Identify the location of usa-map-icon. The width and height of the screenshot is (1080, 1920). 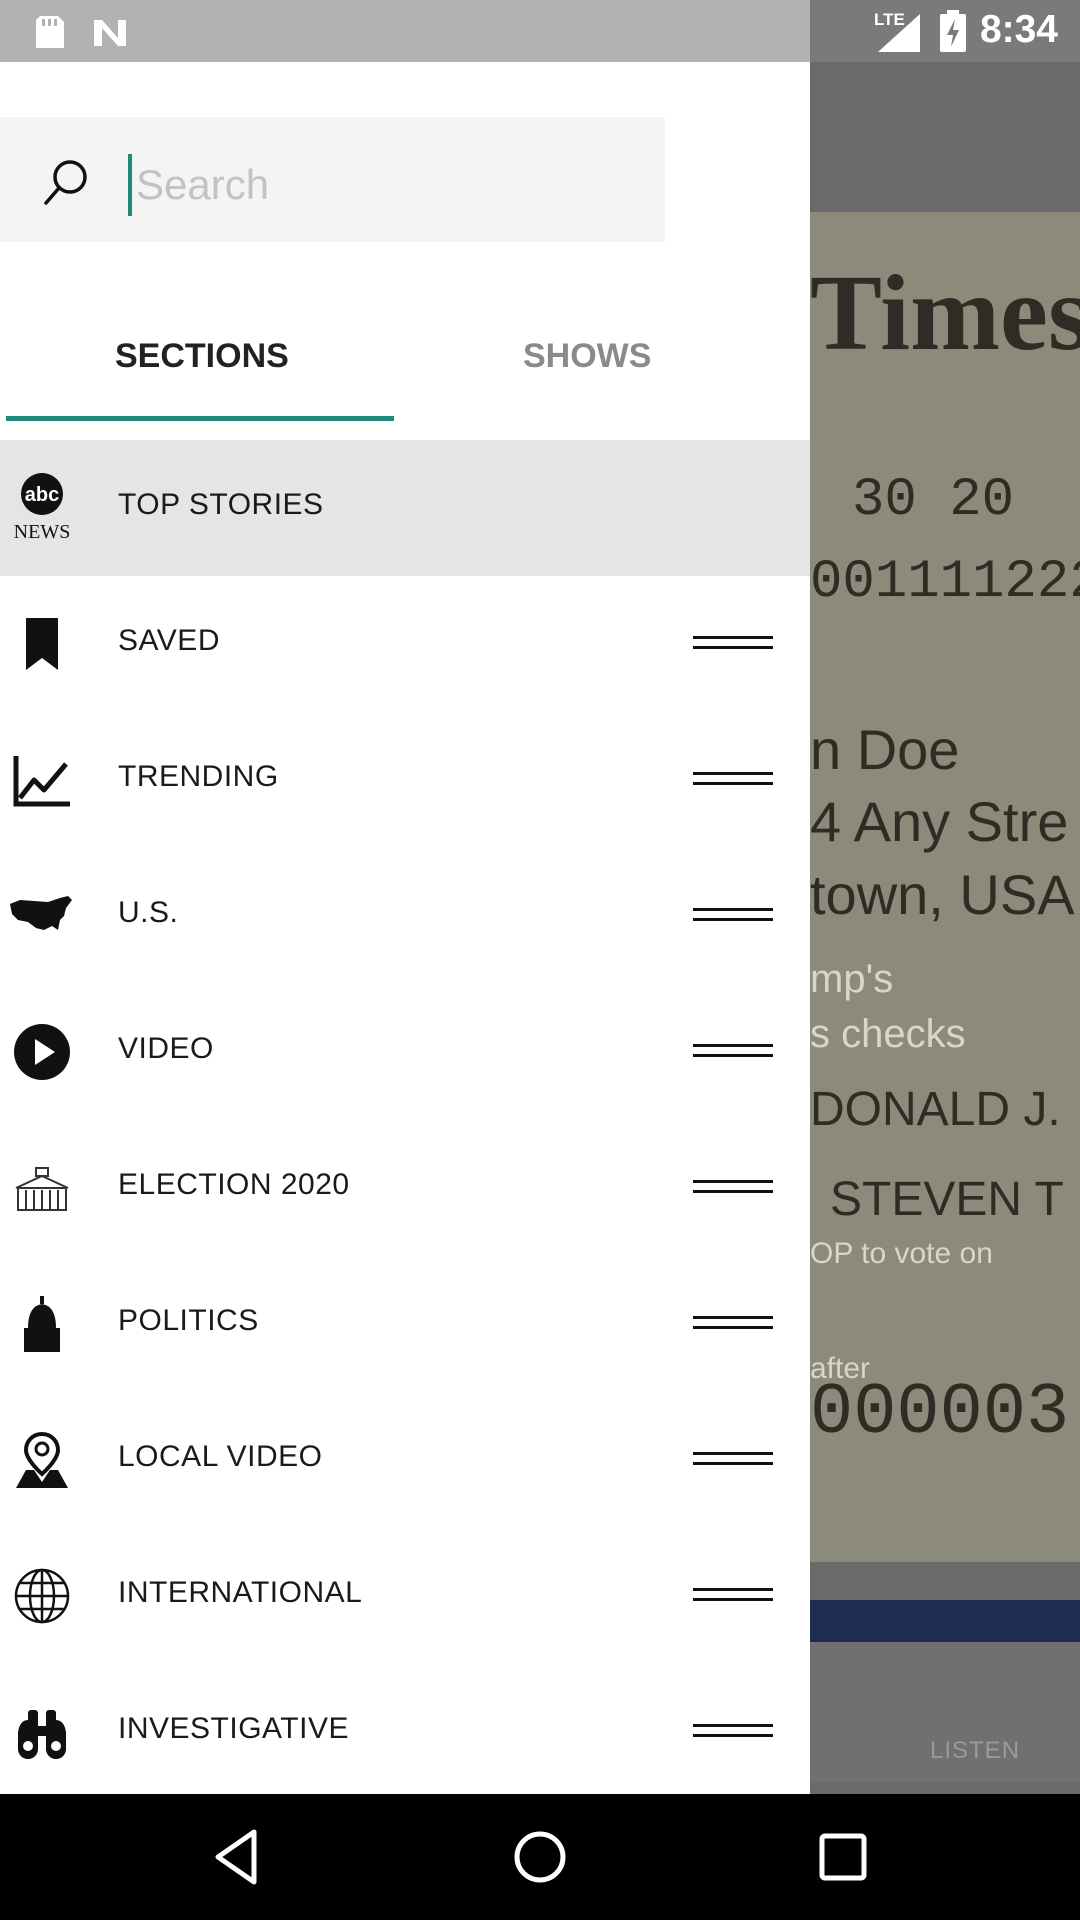
(41, 913).